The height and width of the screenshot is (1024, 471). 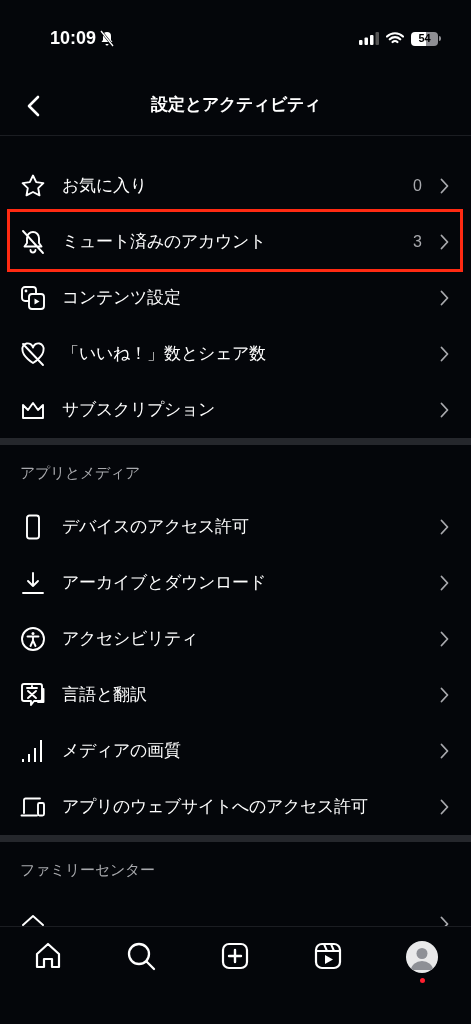 What do you see at coordinates (164, 242) in the screenshot?
I see `item-label: ミュート済みのアカウント` at bounding box center [164, 242].